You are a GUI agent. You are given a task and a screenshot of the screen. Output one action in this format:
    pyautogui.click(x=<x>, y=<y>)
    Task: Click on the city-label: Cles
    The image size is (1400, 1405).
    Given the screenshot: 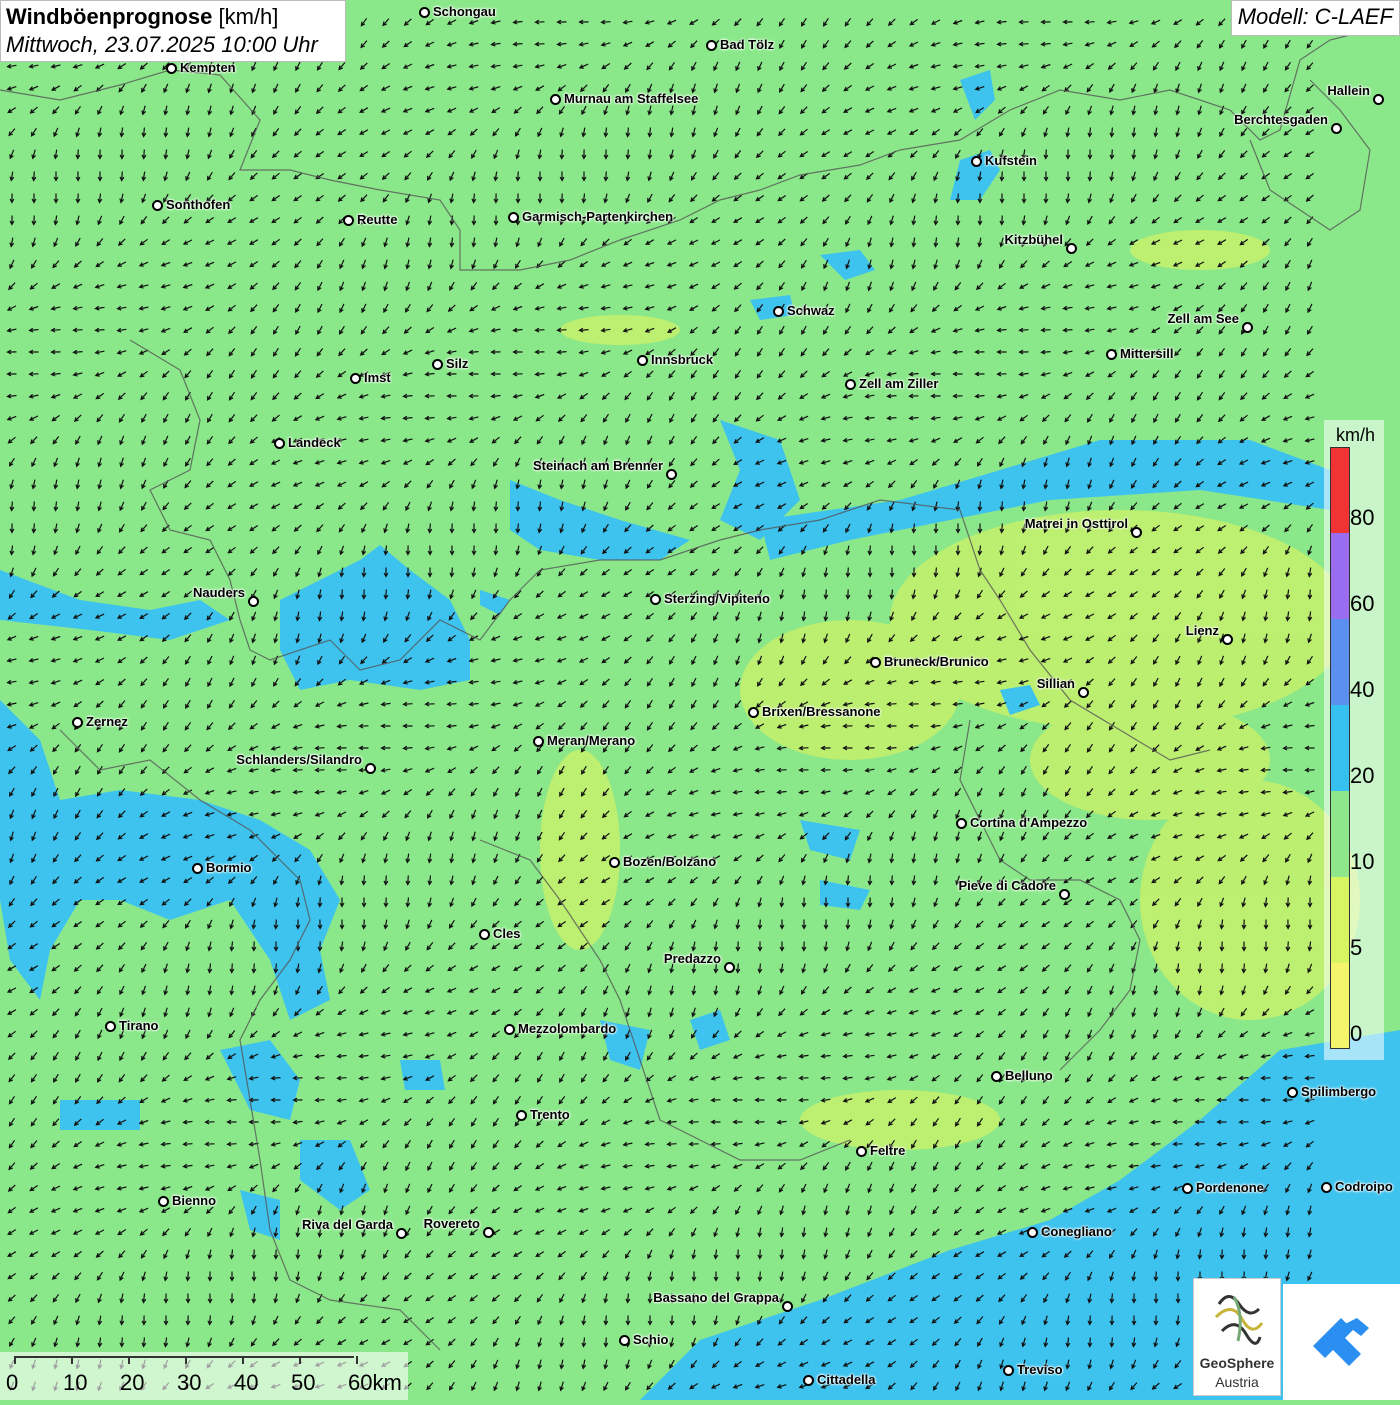 What is the action you would take?
    pyautogui.click(x=506, y=933)
    